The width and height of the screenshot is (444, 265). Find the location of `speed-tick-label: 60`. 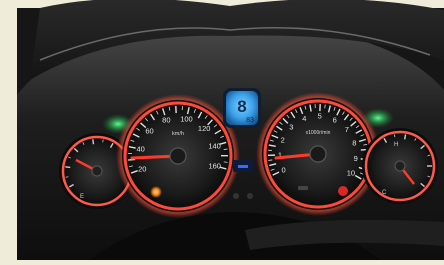

speed-tick-label: 60 is located at coordinates (149, 130).